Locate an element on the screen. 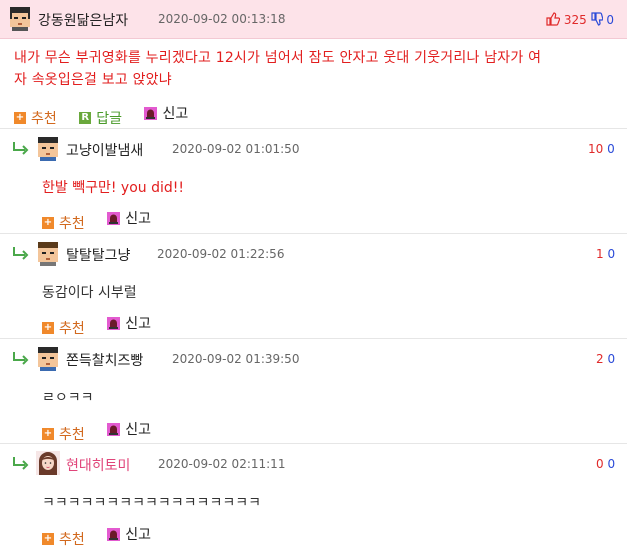 The height and width of the screenshot is (549, 627). comment-timestamp: 2020-09-02 01:01:50 is located at coordinates (236, 149).